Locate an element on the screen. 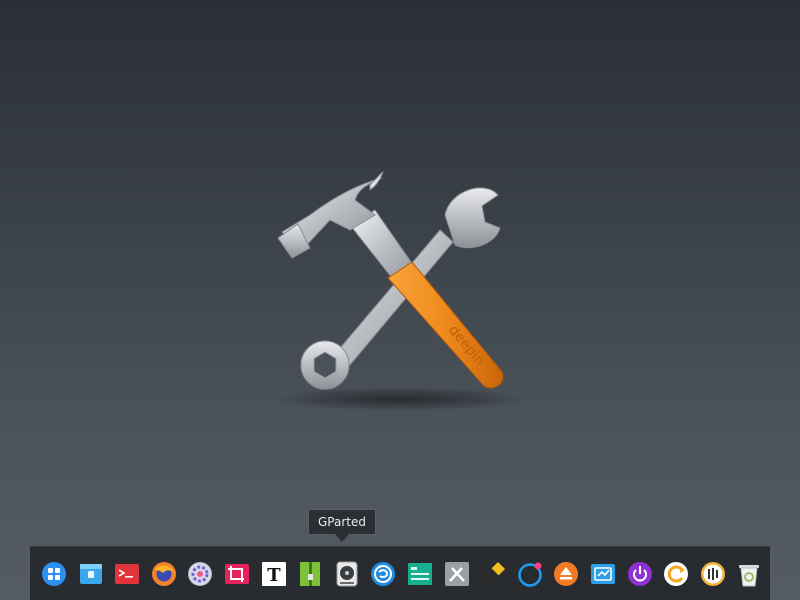 This screenshot has height=600, width=800. terminal-icon is located at coordinates (127, 574).